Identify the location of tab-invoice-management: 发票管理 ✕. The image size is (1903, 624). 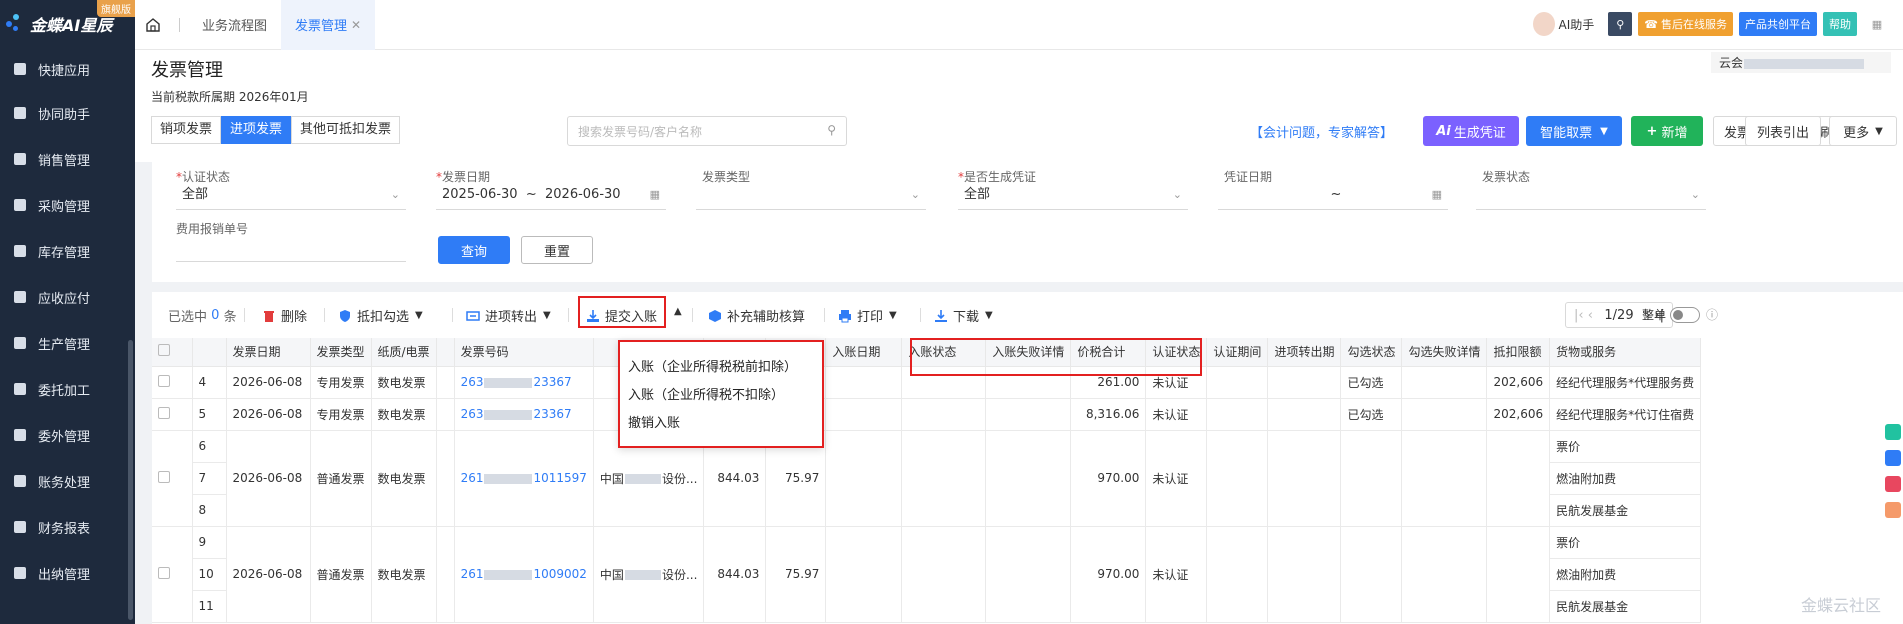
(328, 25).